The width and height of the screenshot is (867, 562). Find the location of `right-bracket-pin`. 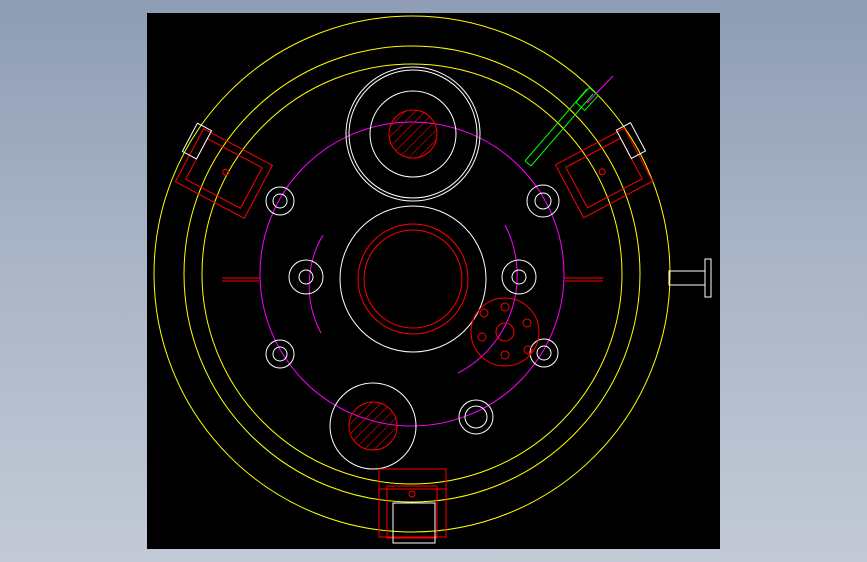

right-bracket-pin is located at coordinates (602, 172).